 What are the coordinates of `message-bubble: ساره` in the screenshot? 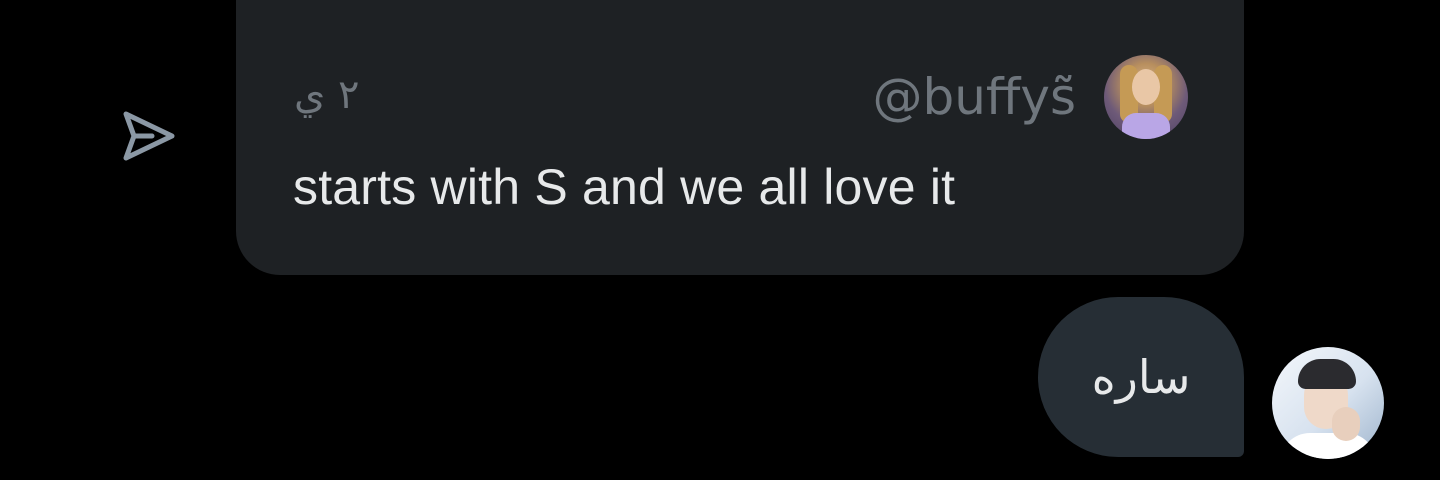 It's located at (1141, 377).